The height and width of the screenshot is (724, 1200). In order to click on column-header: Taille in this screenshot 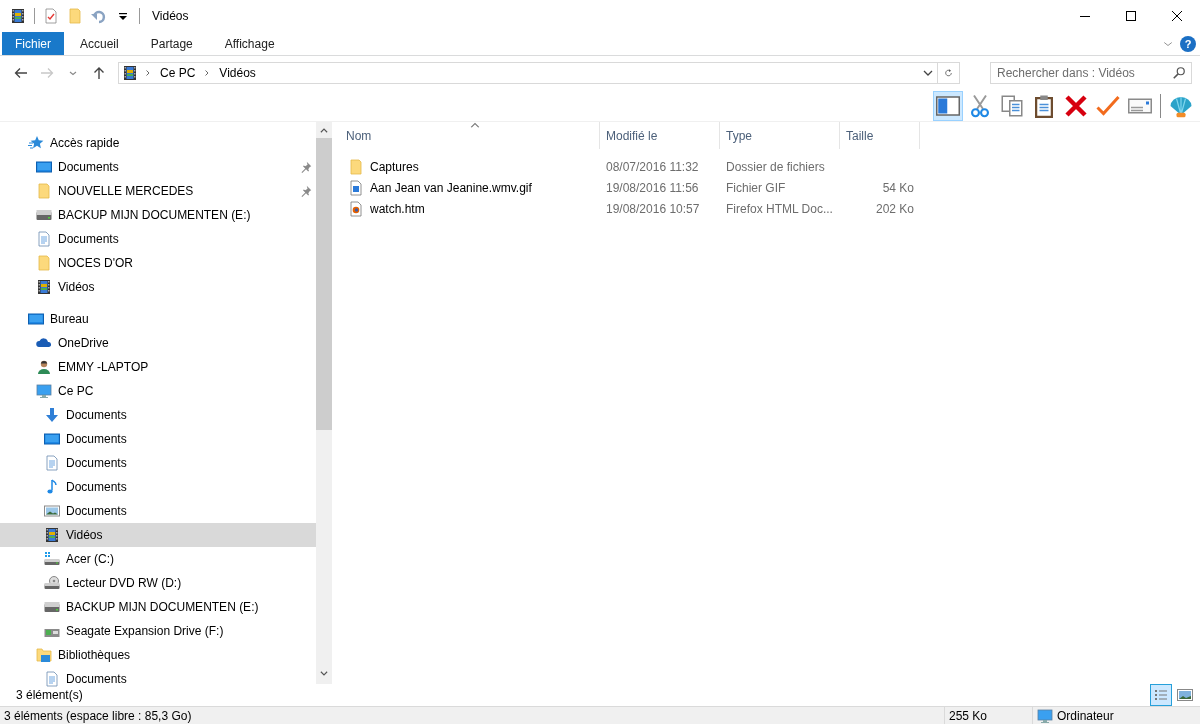, I will do `click(880, 135)`.